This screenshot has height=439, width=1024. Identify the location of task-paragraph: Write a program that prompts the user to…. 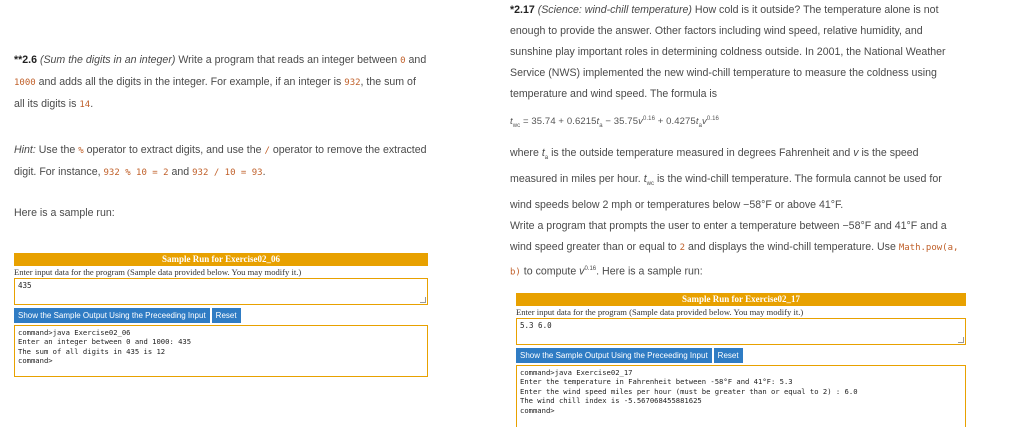
(738, 250).